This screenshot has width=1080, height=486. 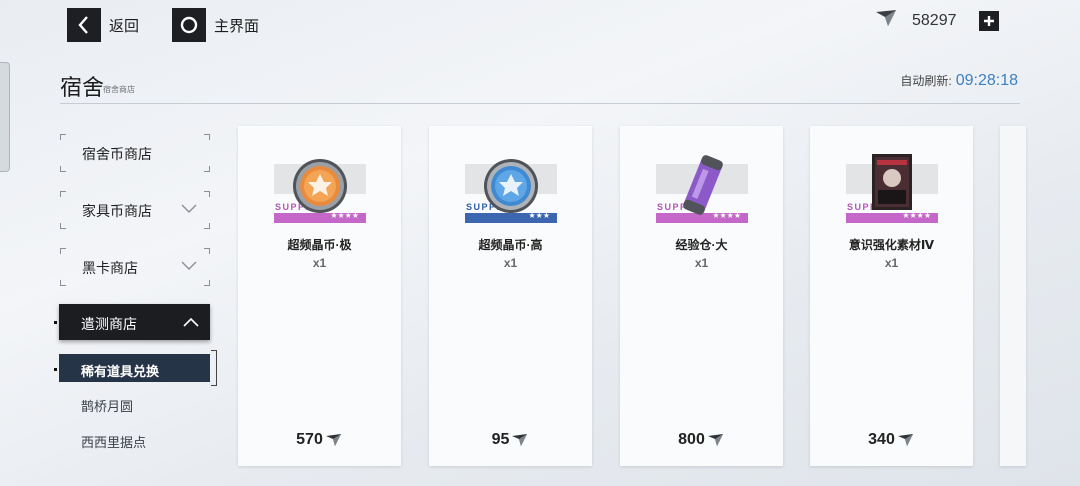 What do you see at coordinates (691, 439) in the screenshot?
I see `price-value: 800` at bounding box center [691, 439].